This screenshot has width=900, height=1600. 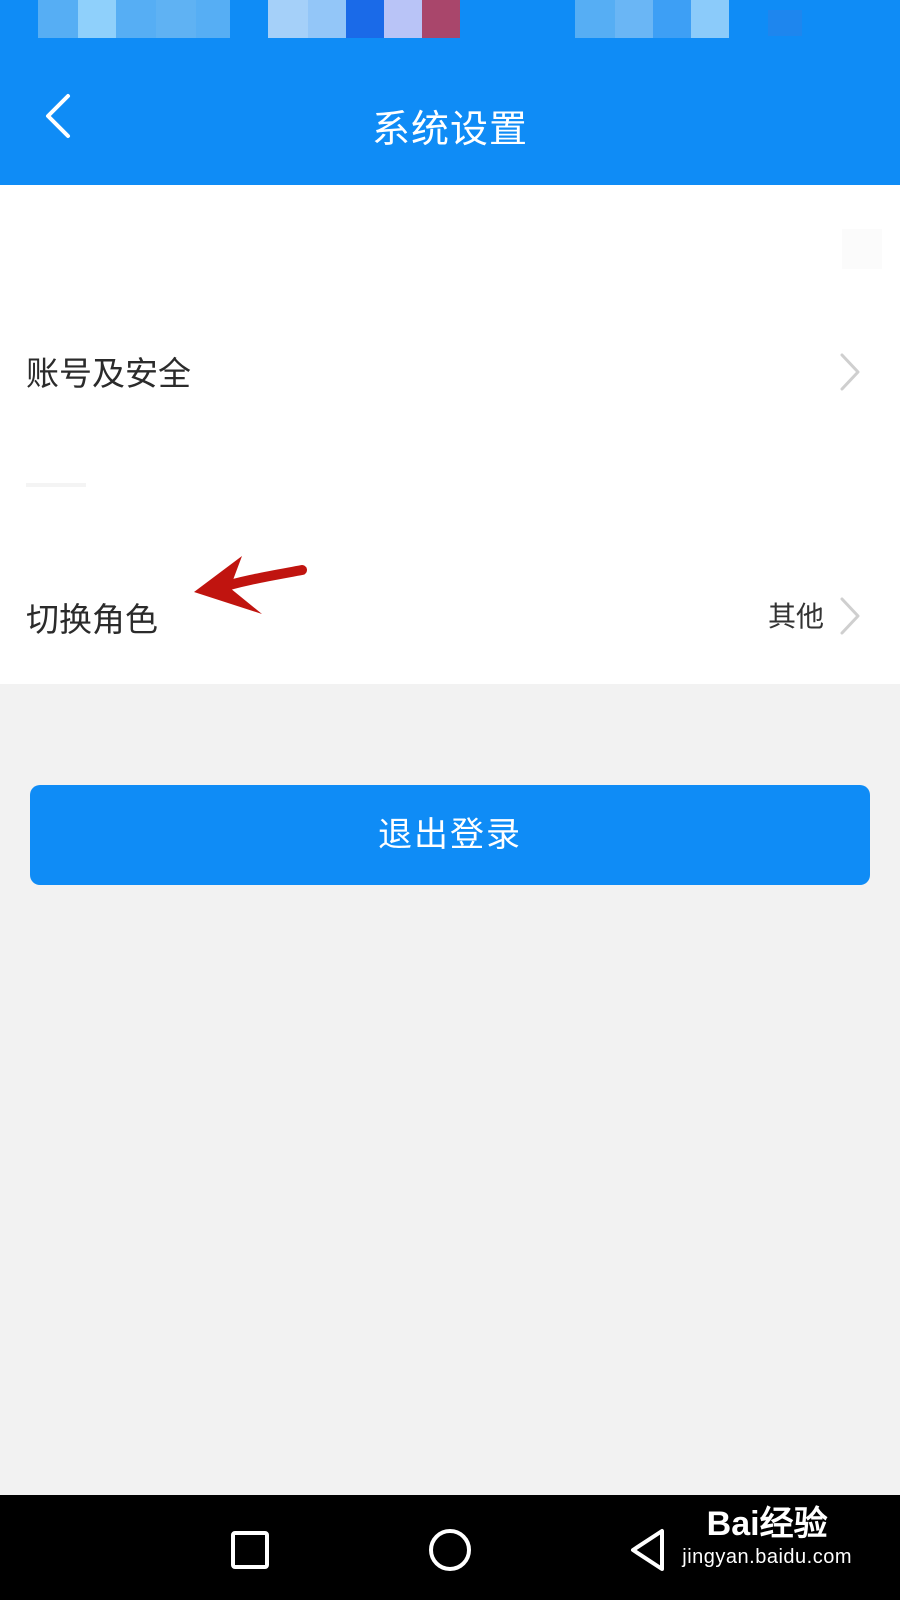 I want to click on triangle-back-icon, so click(x=647, y=1550).